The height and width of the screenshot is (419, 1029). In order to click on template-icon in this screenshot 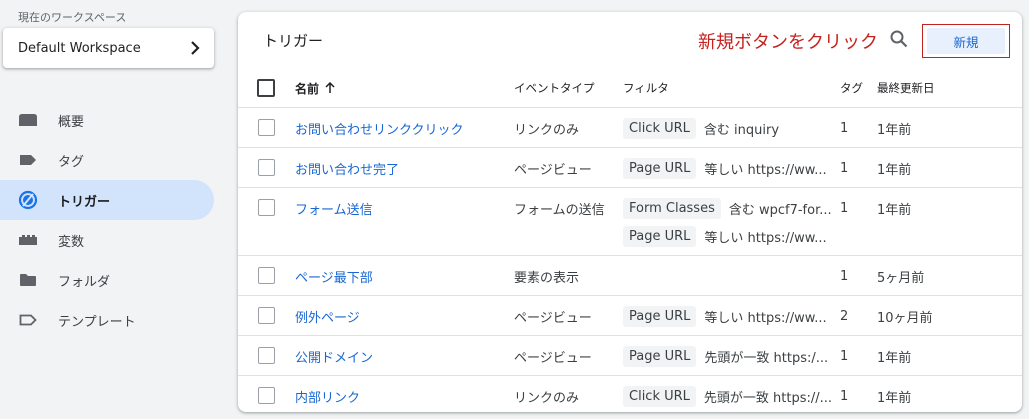, I will do `click(28, 320)`.